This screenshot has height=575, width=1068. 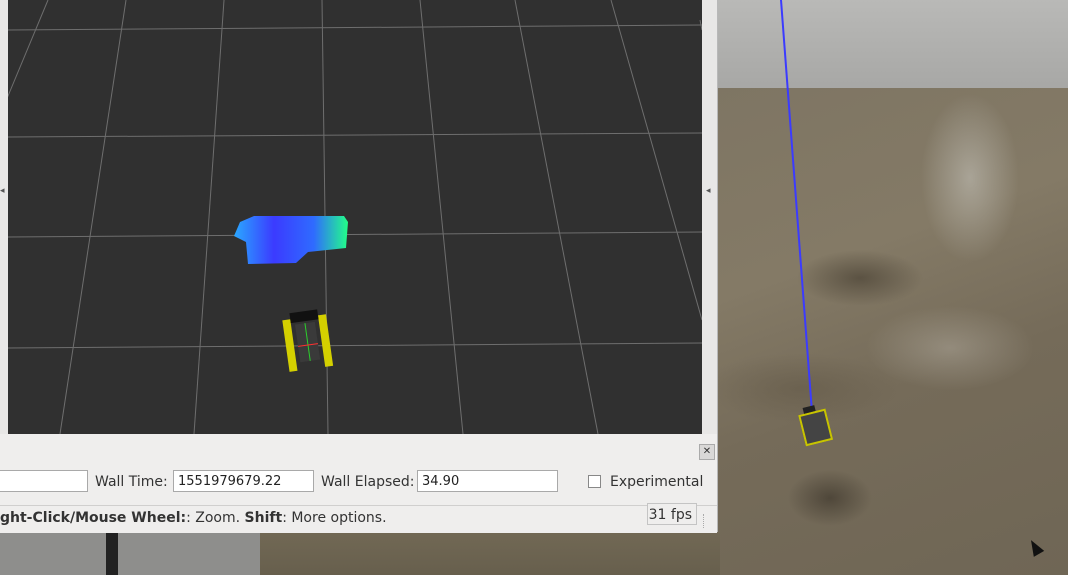 What do you see at coordinates (594, 481) in the screenshot?
I see `experimental-checkbox` at bounding box center [594, 481].